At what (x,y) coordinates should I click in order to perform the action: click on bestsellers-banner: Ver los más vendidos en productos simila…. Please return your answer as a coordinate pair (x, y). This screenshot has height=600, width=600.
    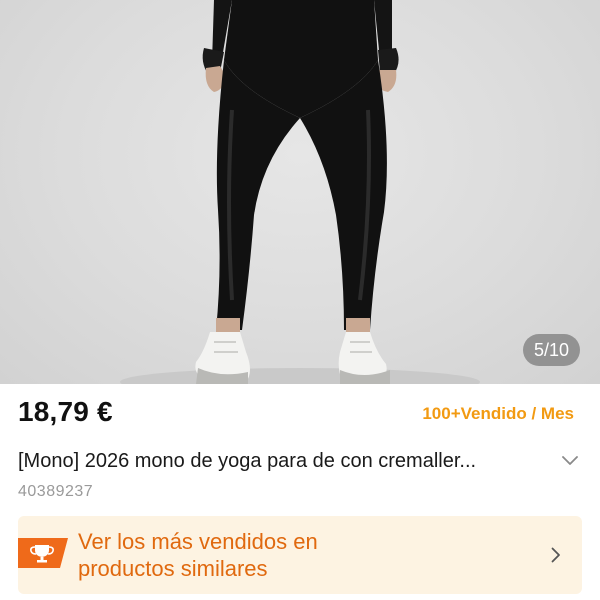
    Looking at the image, I should click on (300, 555).